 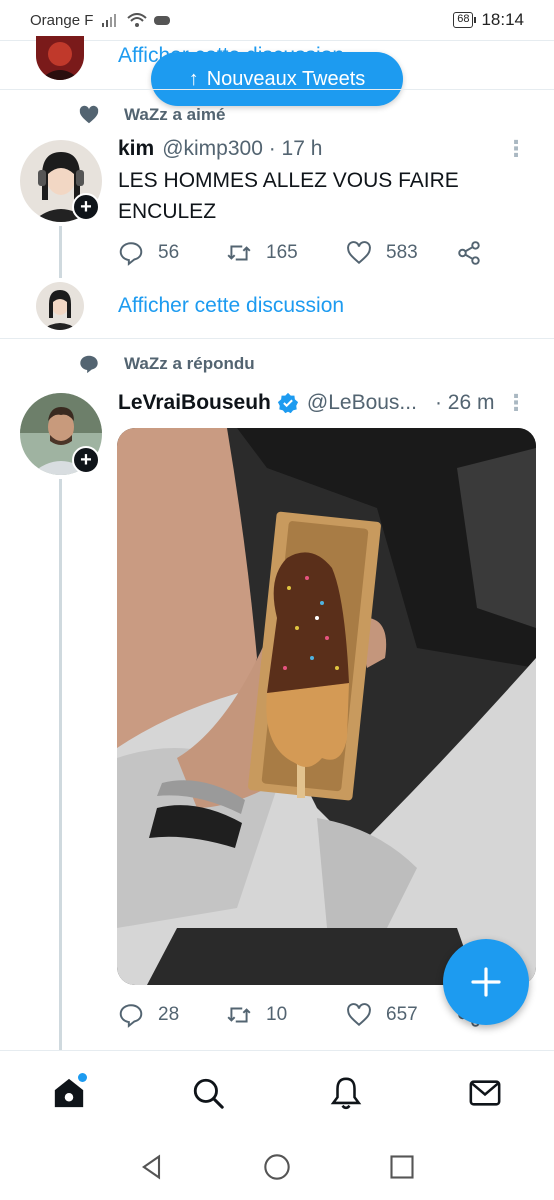 What do you see at coordinates (175, 114) in the screenshot?
I see `social-context-label: WaZz a aimé` at bounding box center [175, 114].